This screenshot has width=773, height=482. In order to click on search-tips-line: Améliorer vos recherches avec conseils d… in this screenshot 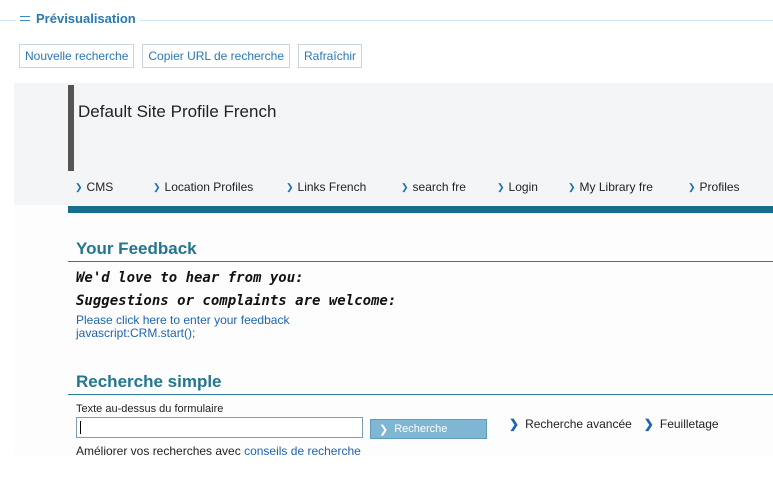, I will do `click(218, 451)`.